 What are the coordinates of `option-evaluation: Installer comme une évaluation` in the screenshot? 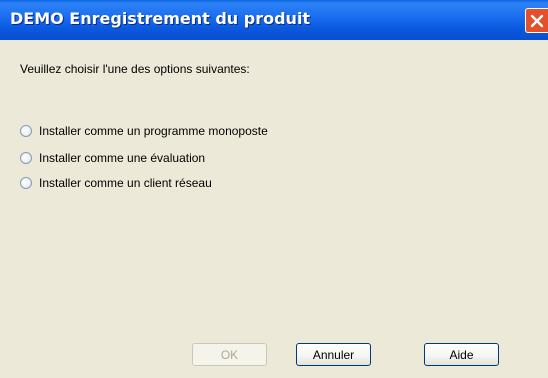 It's located at (112, 158).